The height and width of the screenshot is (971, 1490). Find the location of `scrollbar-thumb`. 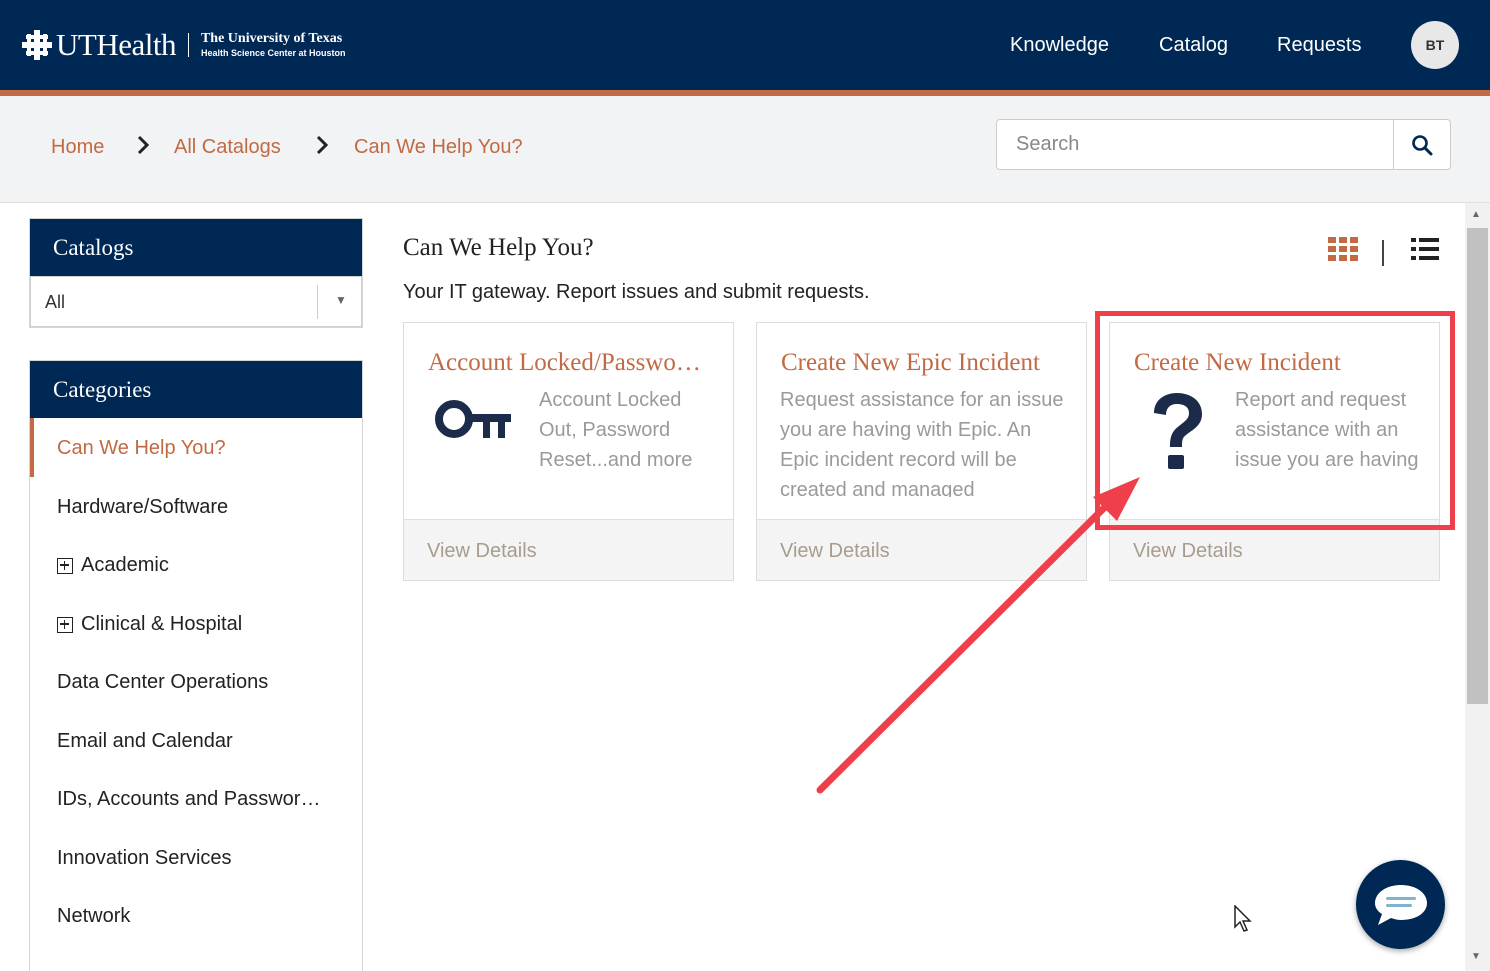

scrollbar-thumb is located at coordinates (1477, 466).